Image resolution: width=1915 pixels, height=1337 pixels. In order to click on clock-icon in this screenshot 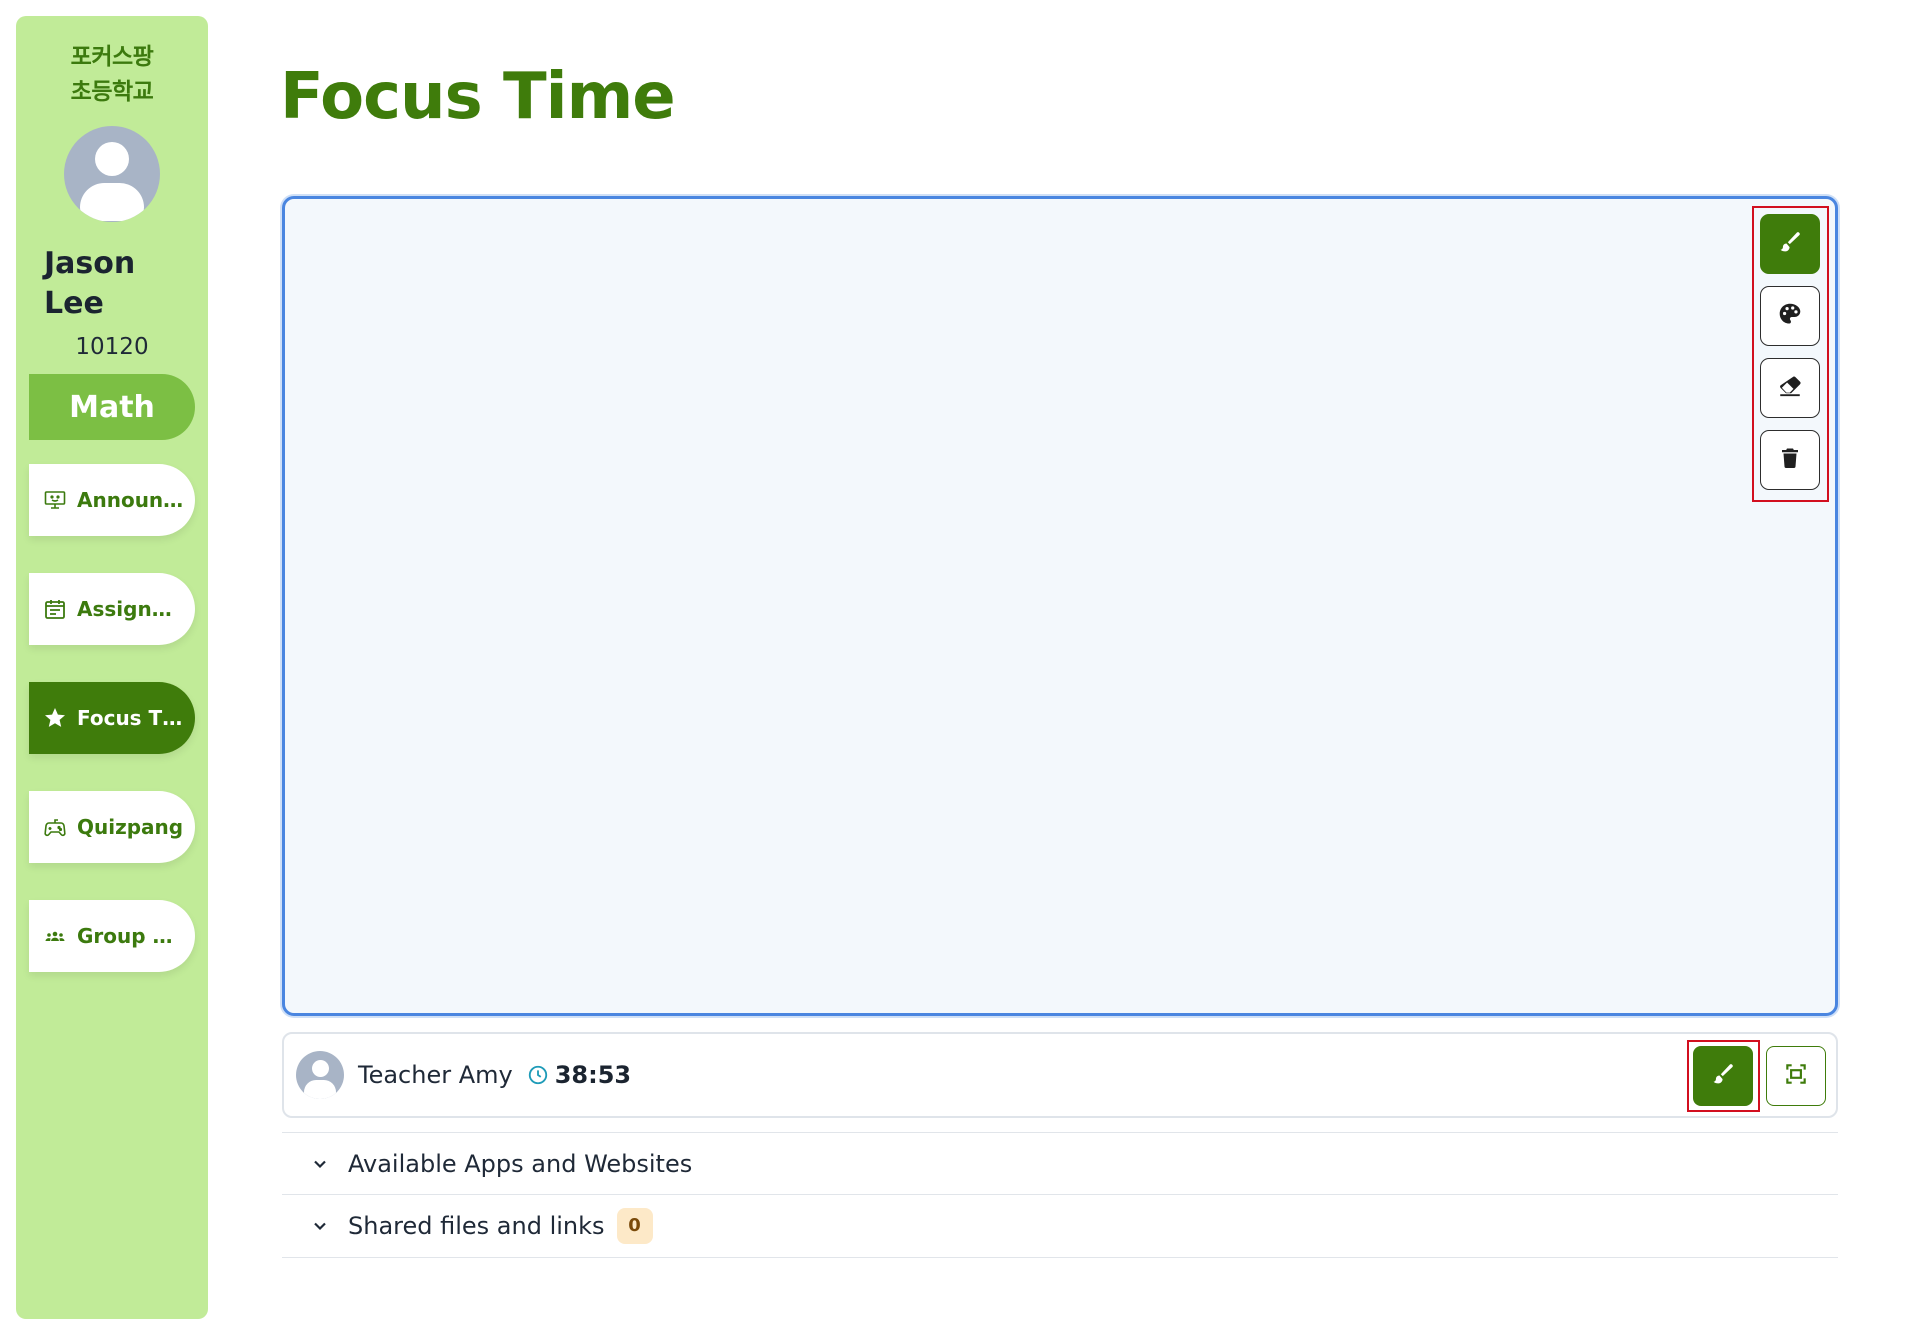, I will do `click(538, 1075)`.